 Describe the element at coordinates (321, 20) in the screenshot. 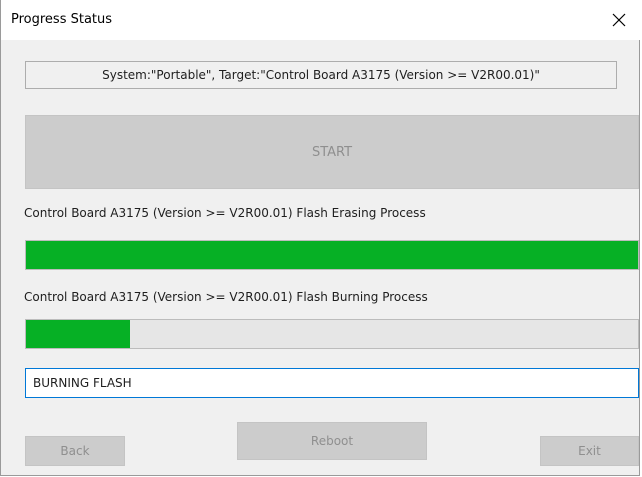

I see `title-bar: Progress Status` at that location.